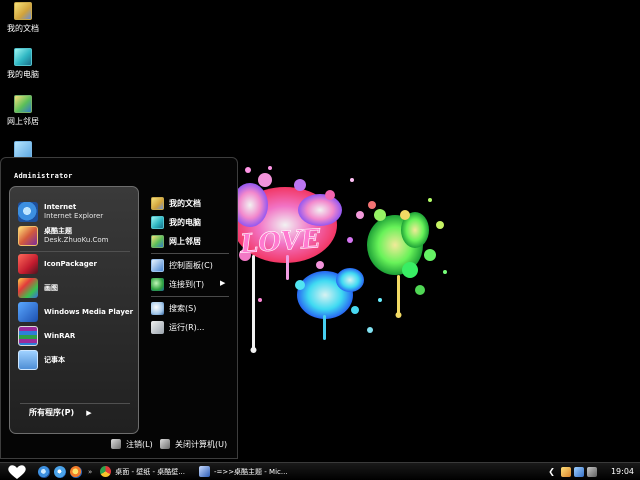  I want to click on start-right-label: 搜索(S), so click(183, 308).